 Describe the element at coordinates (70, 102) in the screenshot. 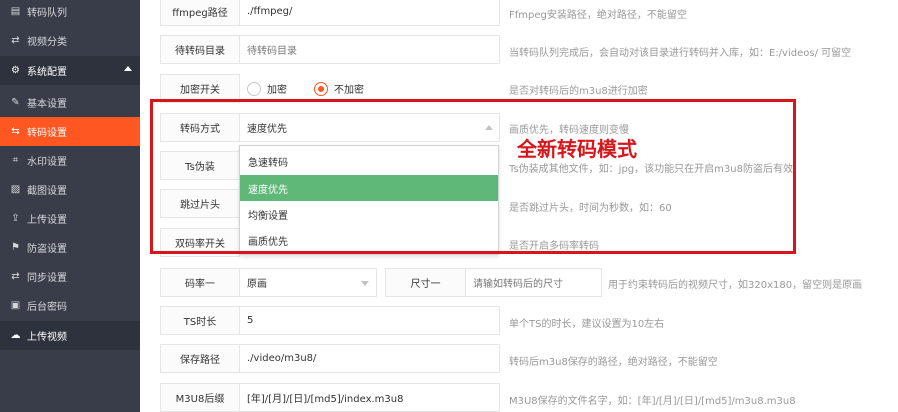

I see `sidebar-item-basic-settings: ✎ 基本设置` at that location.